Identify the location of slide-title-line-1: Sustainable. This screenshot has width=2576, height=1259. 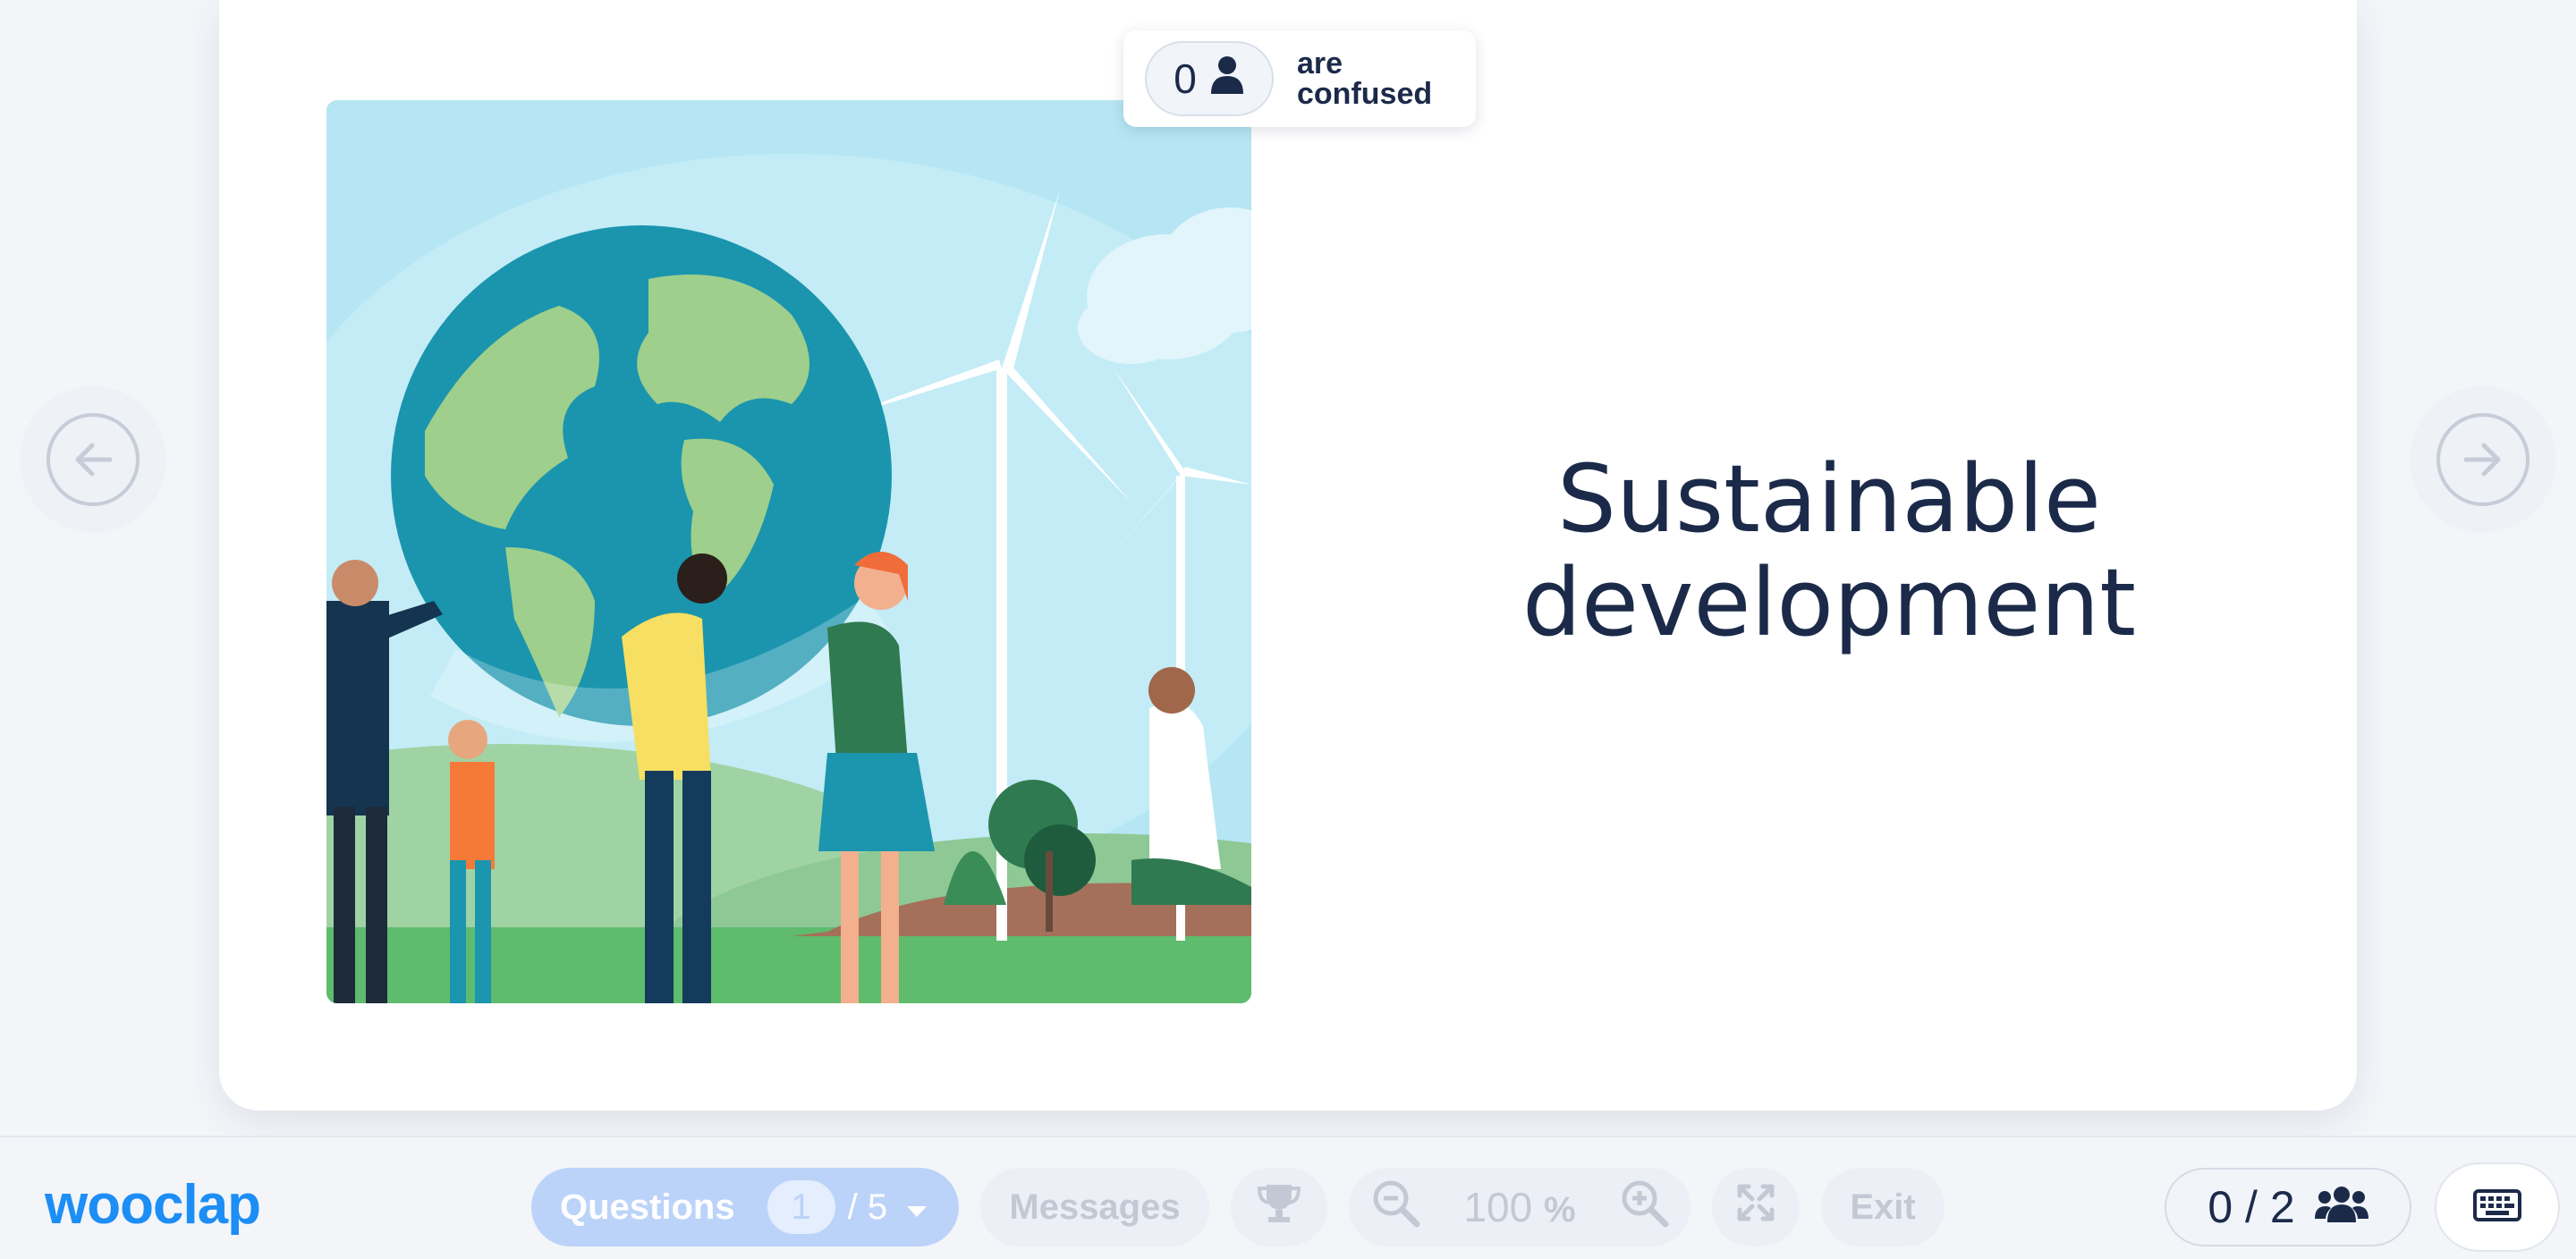
(1829, 498).